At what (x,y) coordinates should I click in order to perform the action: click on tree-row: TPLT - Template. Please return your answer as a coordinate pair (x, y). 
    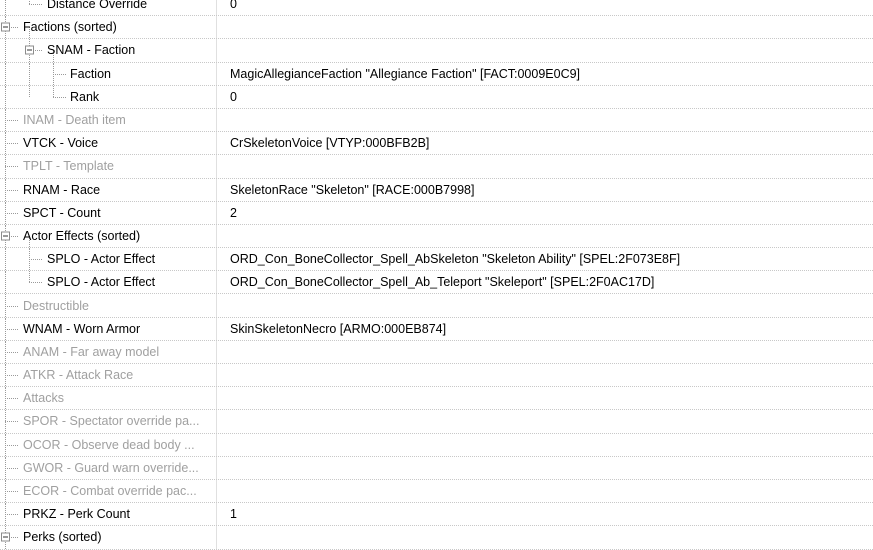
    Looking at the image, I should click on (436, 167).